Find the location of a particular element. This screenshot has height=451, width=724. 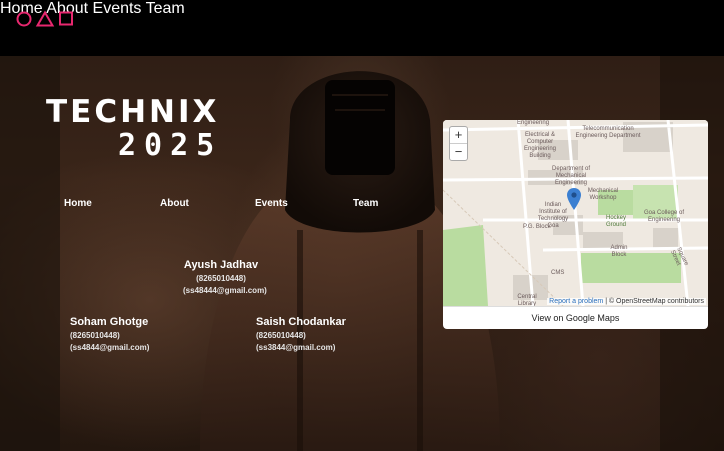

zoom-out-button: − is located at coordinates (458, 151).